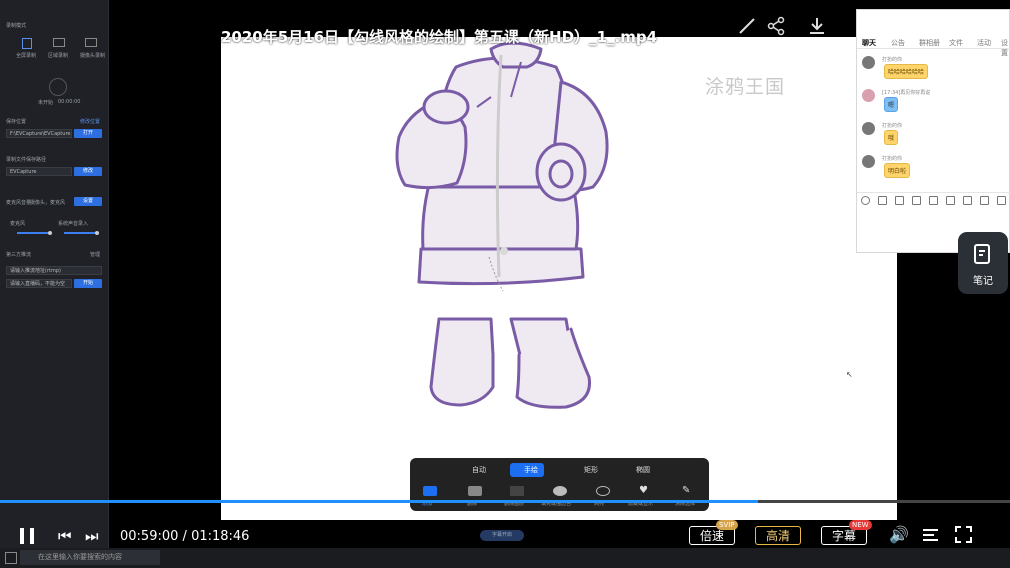 The image size is (1010, 568). What do you see at coordinates (869, 43) in the screenshot?
I see `tab-chat: 聊天` at bounding box center [869, 43].